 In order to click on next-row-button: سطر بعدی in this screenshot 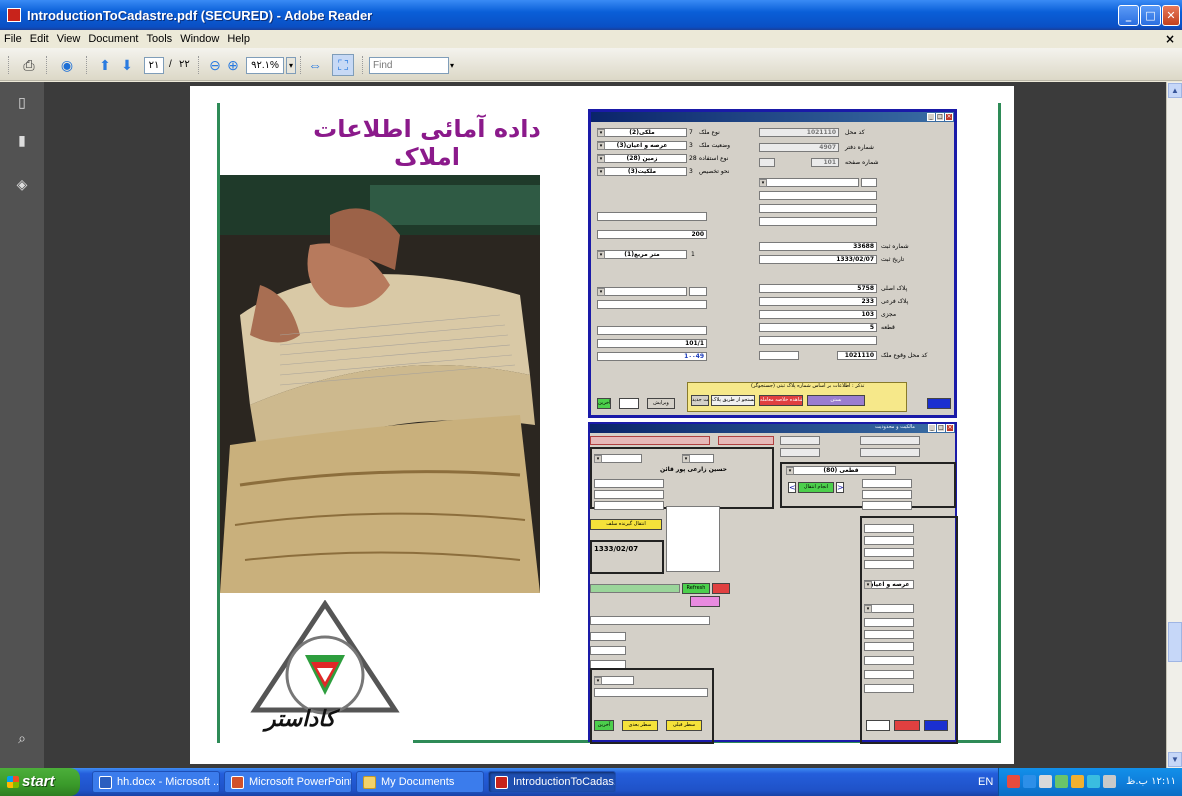, I will do `click(640, 725)`.